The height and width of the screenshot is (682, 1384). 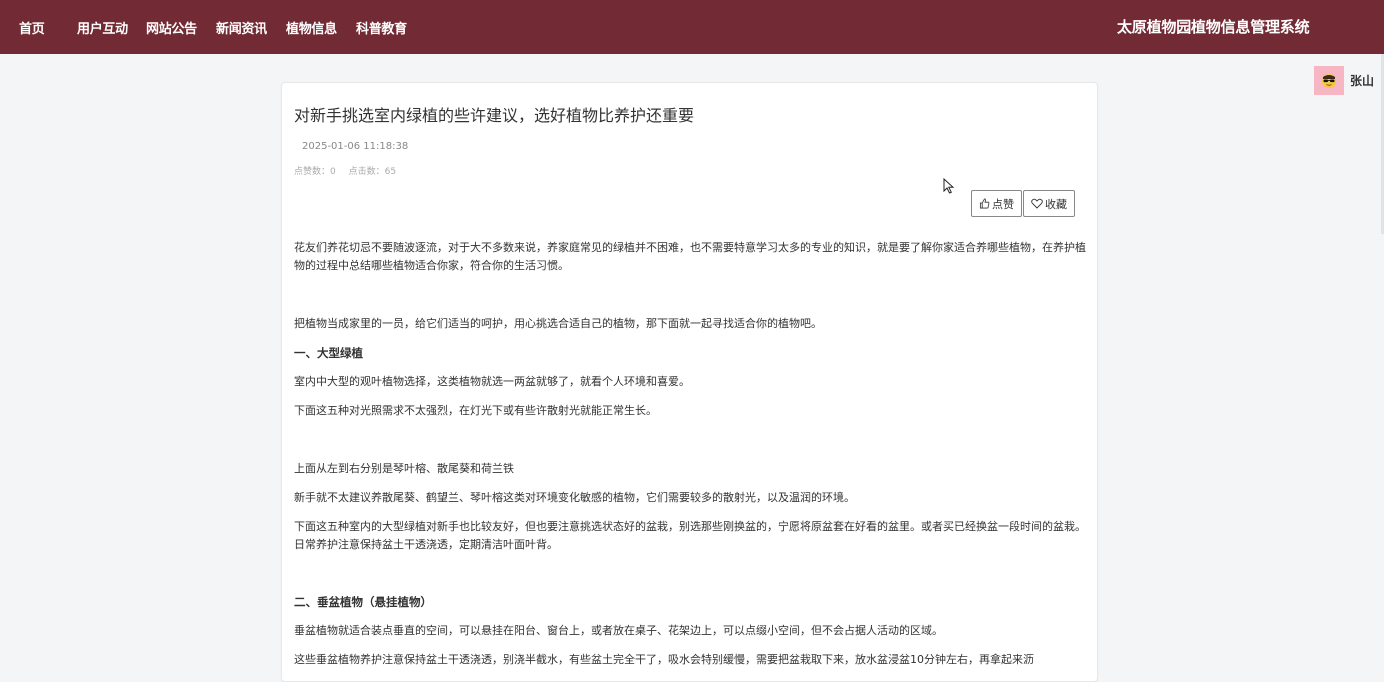 I want to click on nav-item-user-interaction: 用户互动, so click(x=102, y=27).